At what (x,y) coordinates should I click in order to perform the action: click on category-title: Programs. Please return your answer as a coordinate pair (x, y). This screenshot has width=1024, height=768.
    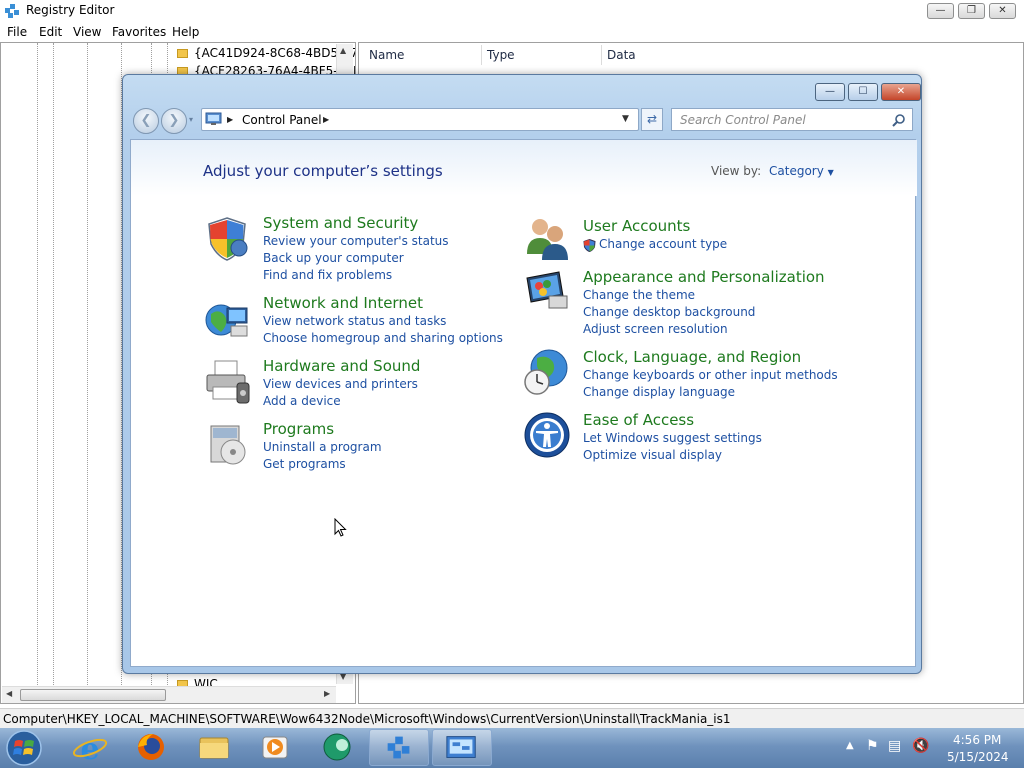
    Looking at the image, I should click on (298, 429).